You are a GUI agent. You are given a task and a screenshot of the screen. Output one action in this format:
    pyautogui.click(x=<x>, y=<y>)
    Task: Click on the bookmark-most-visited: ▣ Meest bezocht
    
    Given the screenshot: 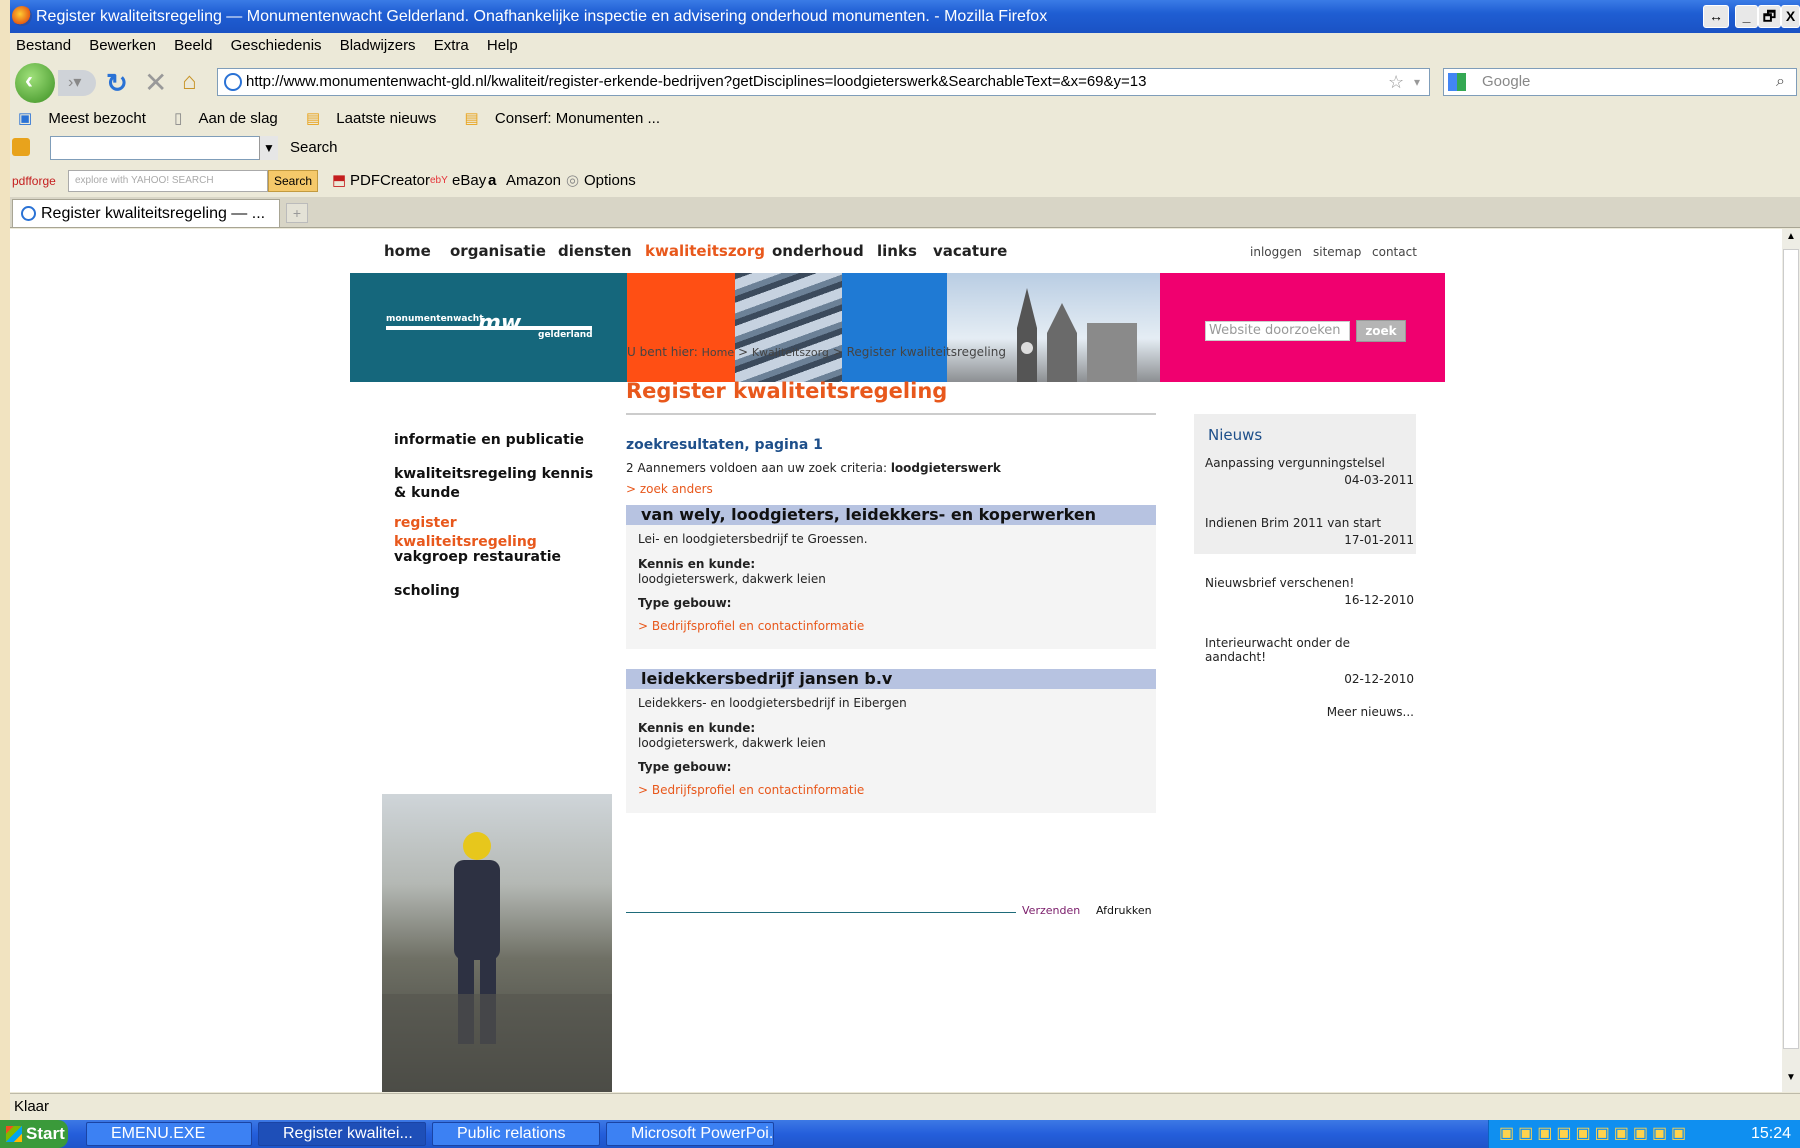 What is the action you would take?
    pyautogui.click(x=84, y=118)
    